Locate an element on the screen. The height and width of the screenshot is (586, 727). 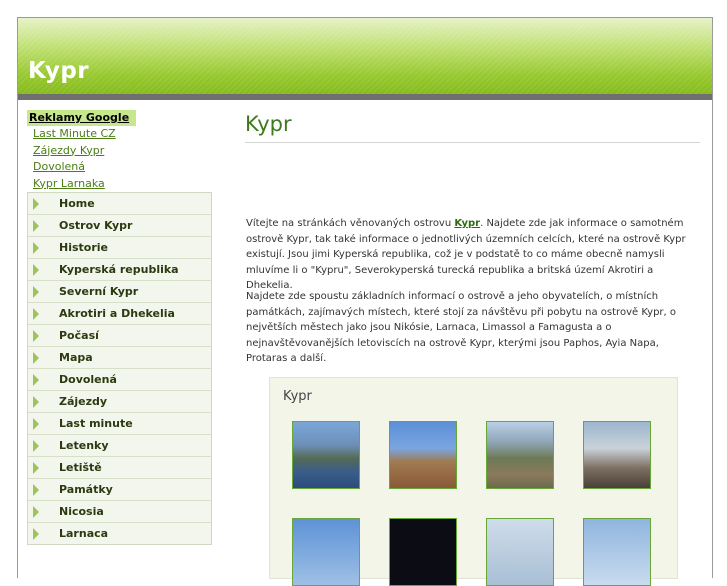
menu-item-label: Severní Kypr is located at coordinates (99, 291).